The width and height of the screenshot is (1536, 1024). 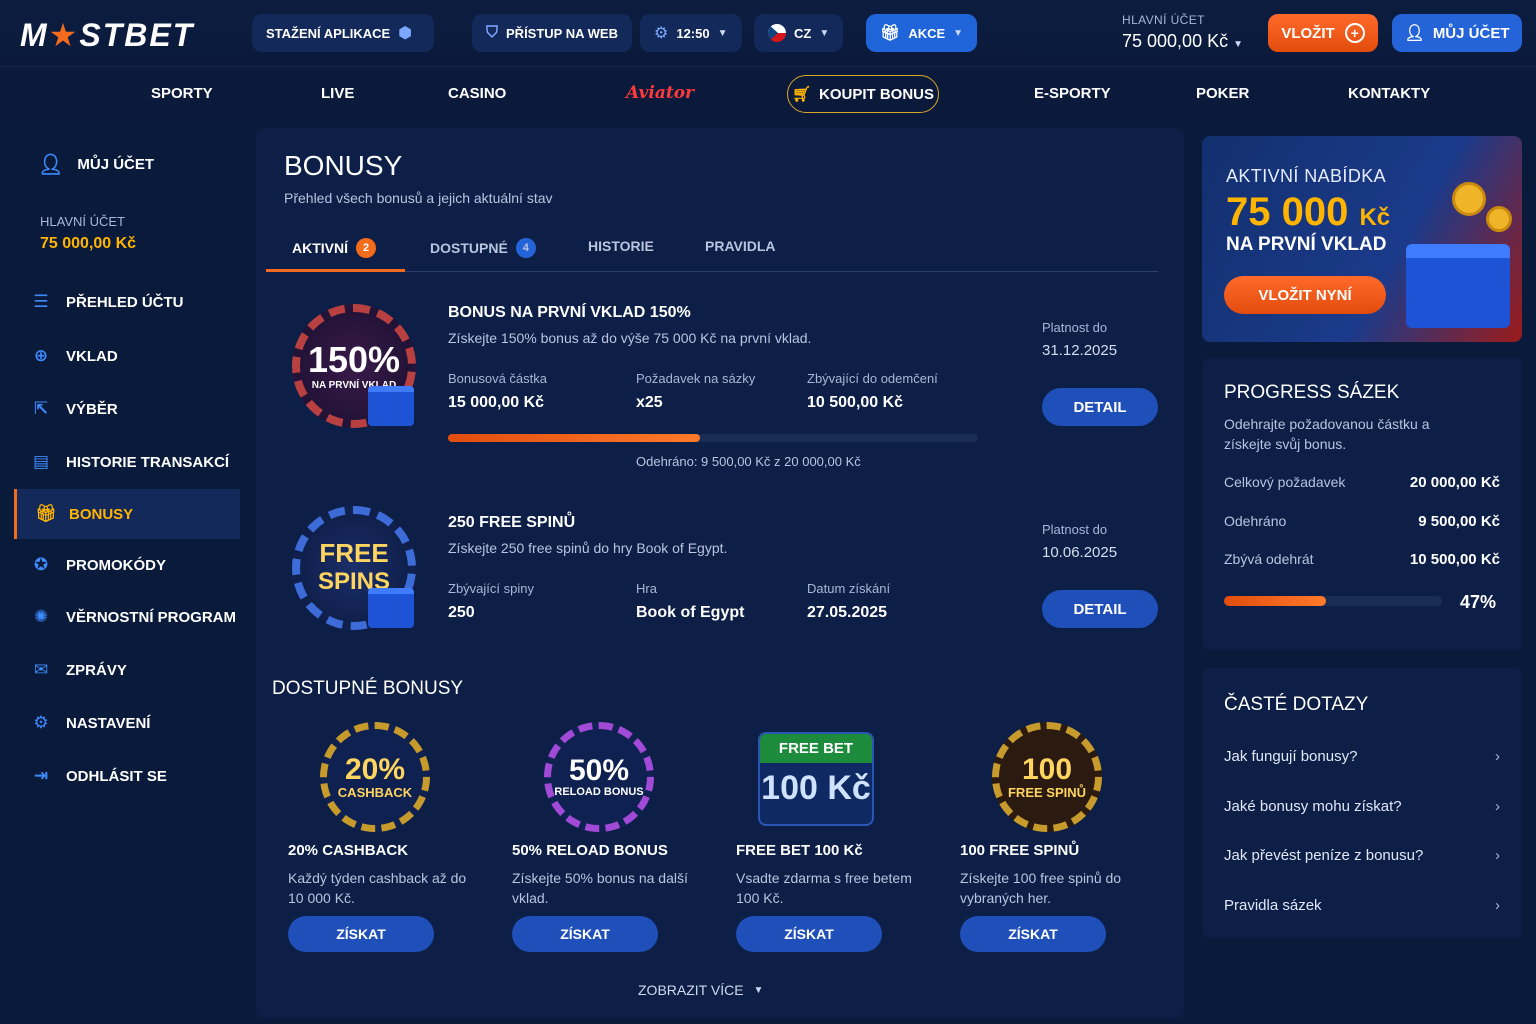 I want to click on my-account-button: 👤︎ MŮJ ÚČET, so click(x=1457, y=33).